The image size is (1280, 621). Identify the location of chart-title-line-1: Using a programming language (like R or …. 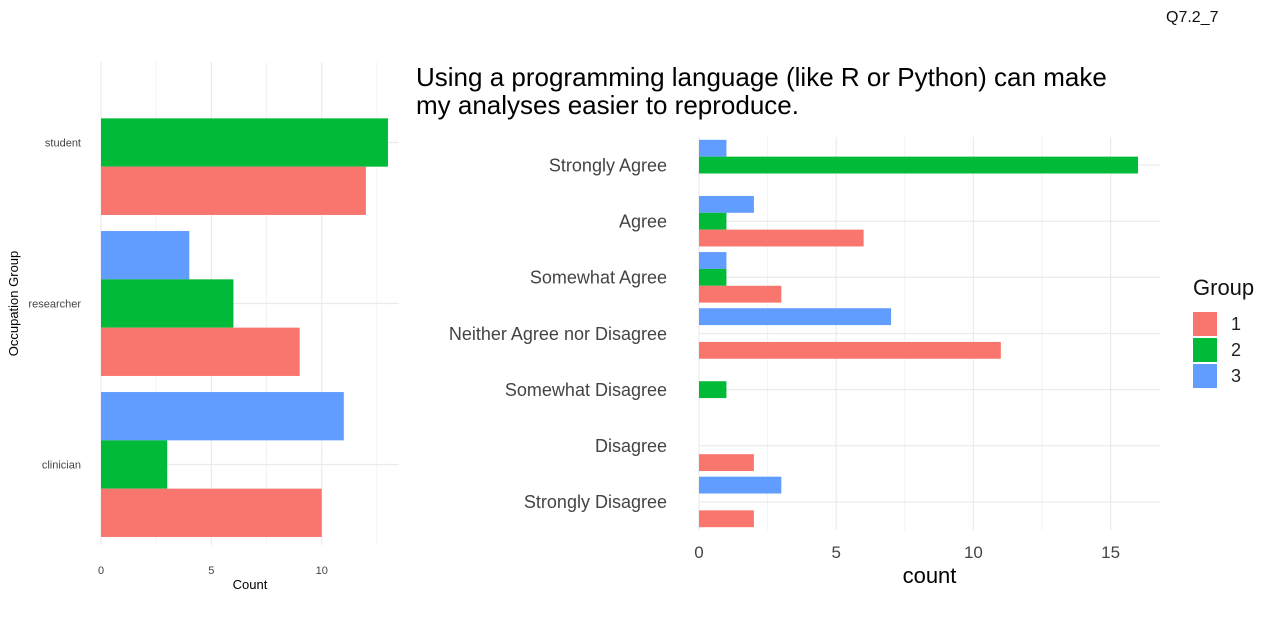
(761, 77).